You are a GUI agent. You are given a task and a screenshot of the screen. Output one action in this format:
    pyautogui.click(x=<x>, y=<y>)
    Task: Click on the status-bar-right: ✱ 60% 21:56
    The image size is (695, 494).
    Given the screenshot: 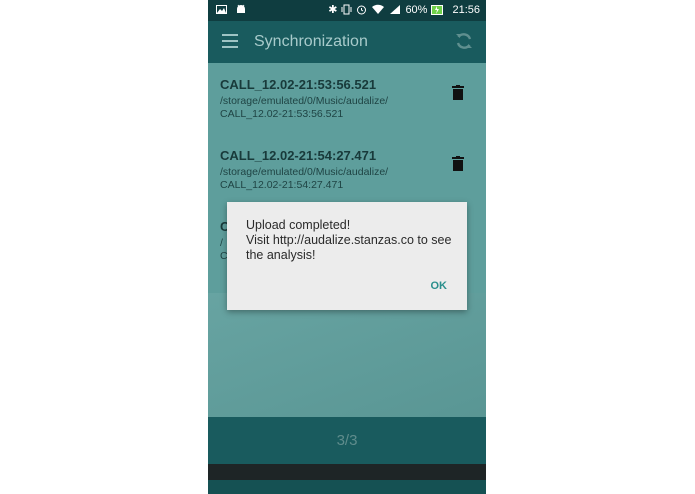 What is the action you would take?
    pyautogui.click(x=404, y=10)
    